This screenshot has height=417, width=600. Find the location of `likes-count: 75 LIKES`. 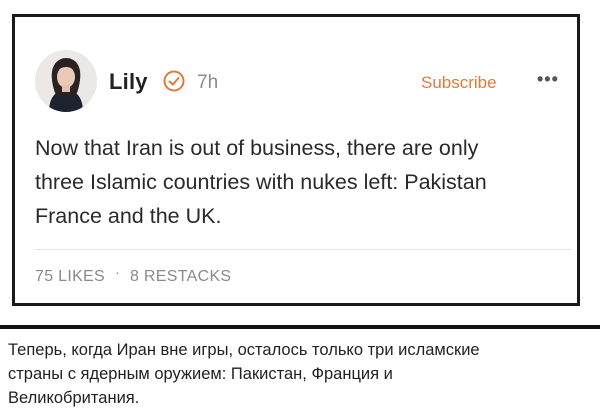

likes-count: 75 LIKES is located at coordinates (70, 276).